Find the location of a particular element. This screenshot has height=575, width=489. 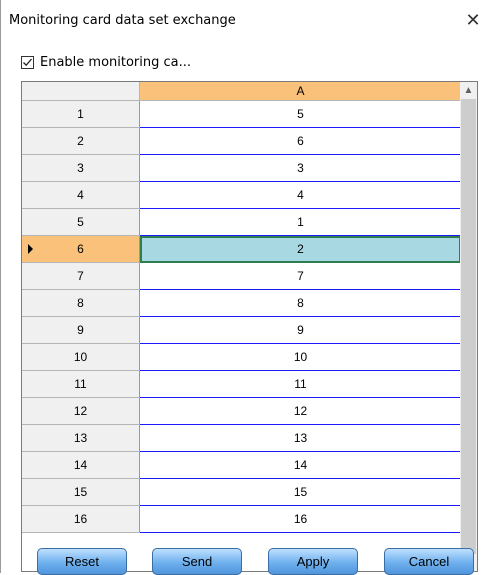

row-number: 16 is located at coordinates (80, 519).